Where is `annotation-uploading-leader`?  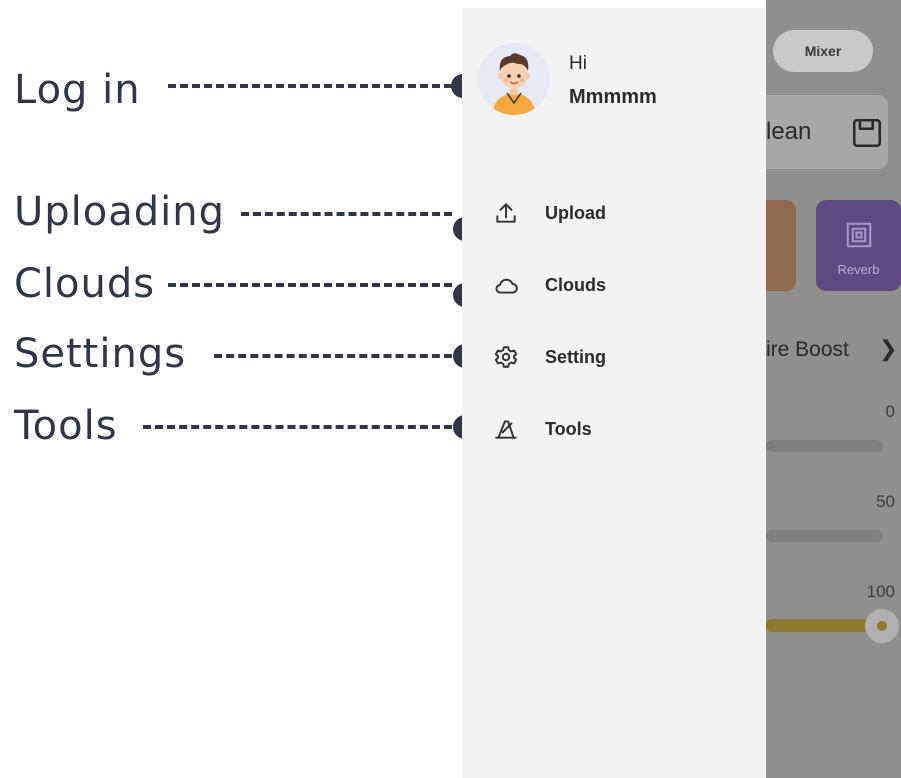
annotation-uploading-leader is located at coordinates (346, 214).